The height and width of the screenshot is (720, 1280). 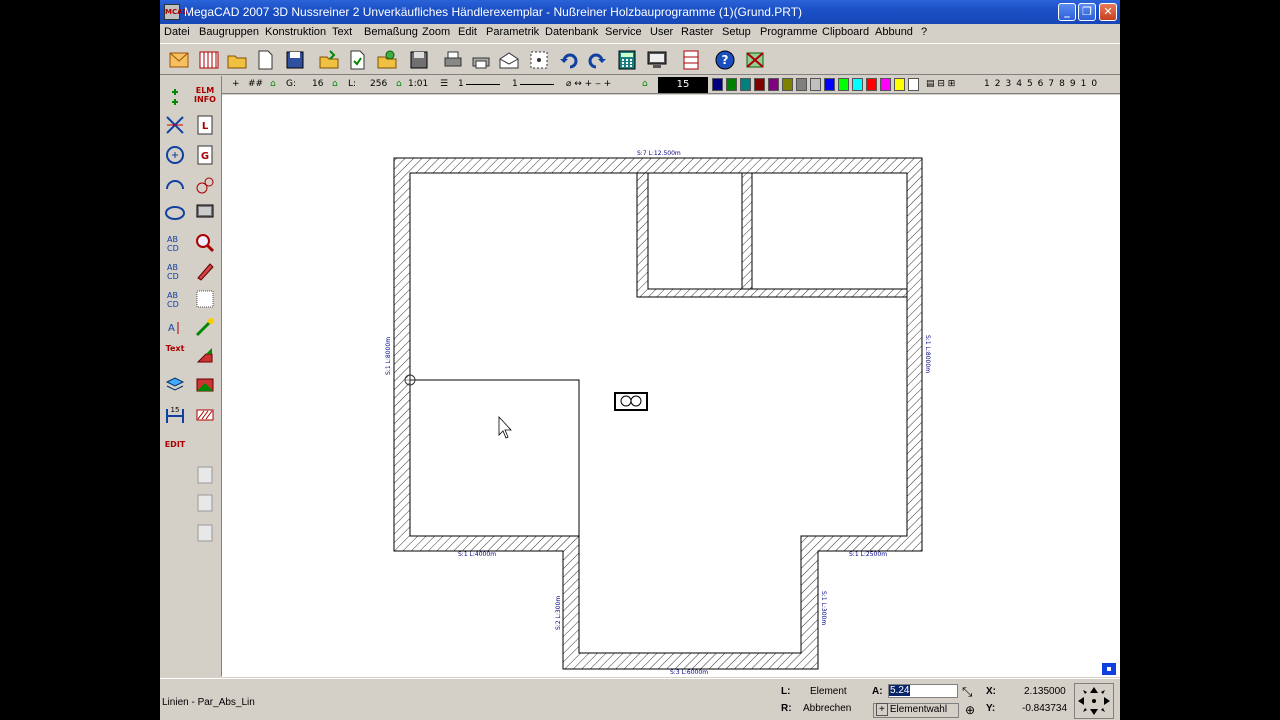 I want to click on text-abc-icon: AB CD, so click(x=175, y=243).